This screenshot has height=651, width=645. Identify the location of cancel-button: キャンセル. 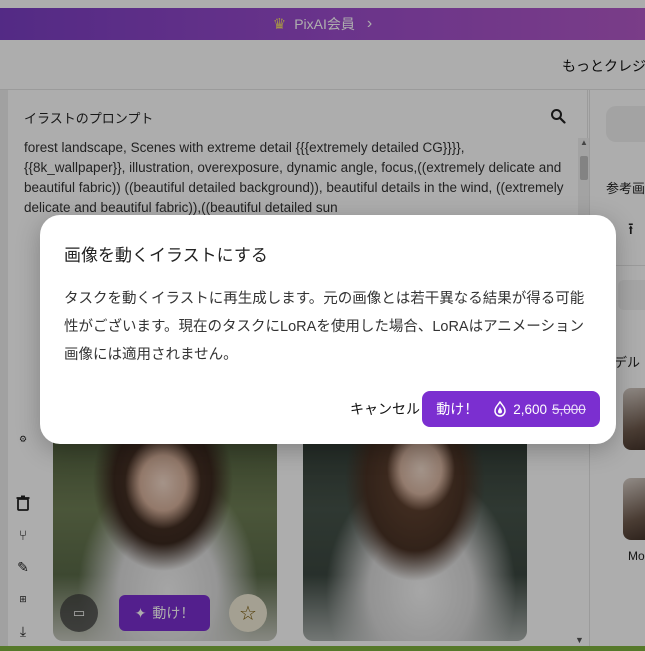
(385, 409).